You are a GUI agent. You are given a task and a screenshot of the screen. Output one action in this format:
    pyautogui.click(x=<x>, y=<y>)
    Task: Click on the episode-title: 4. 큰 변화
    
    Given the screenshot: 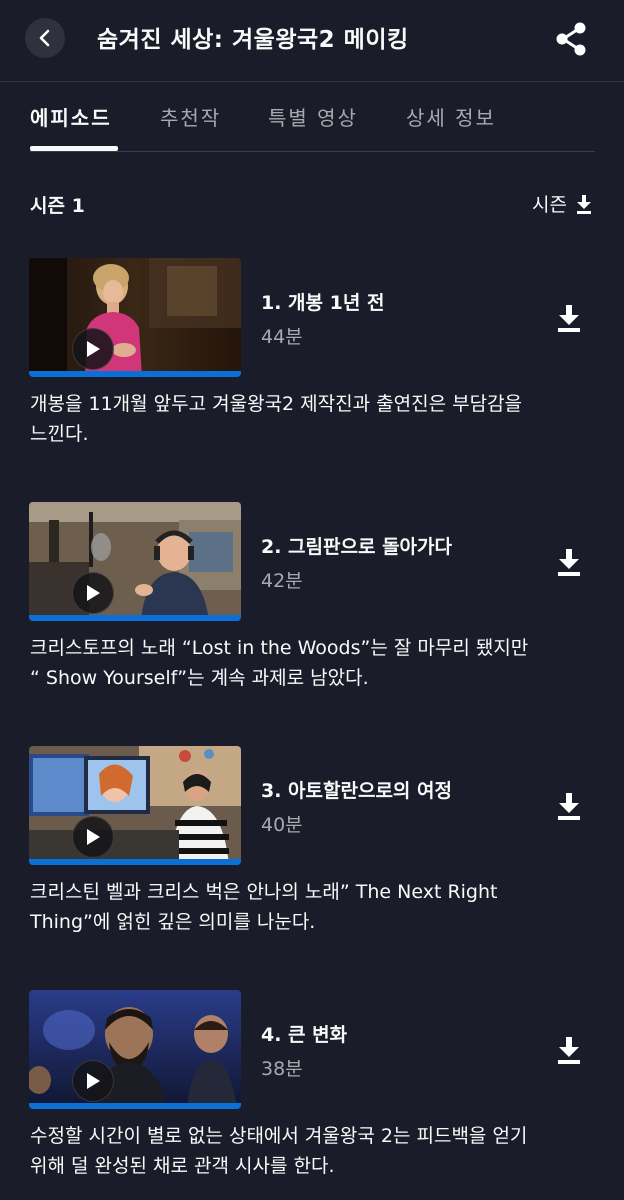 What is the action you would take?
    pyautogui.click(x=304, y=1033)
    